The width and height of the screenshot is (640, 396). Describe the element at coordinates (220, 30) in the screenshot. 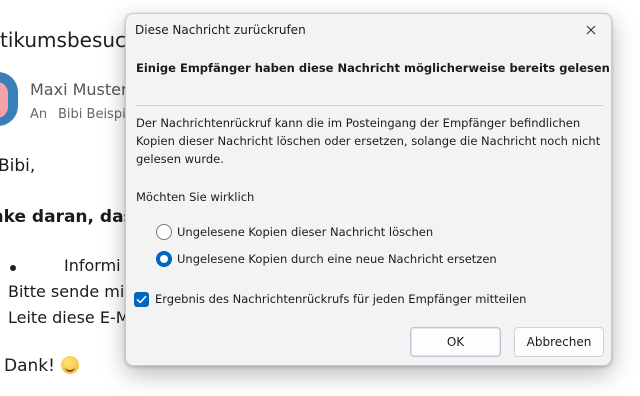

I see `dialog-title: Diese Nachricht zurückrufen` at that location.